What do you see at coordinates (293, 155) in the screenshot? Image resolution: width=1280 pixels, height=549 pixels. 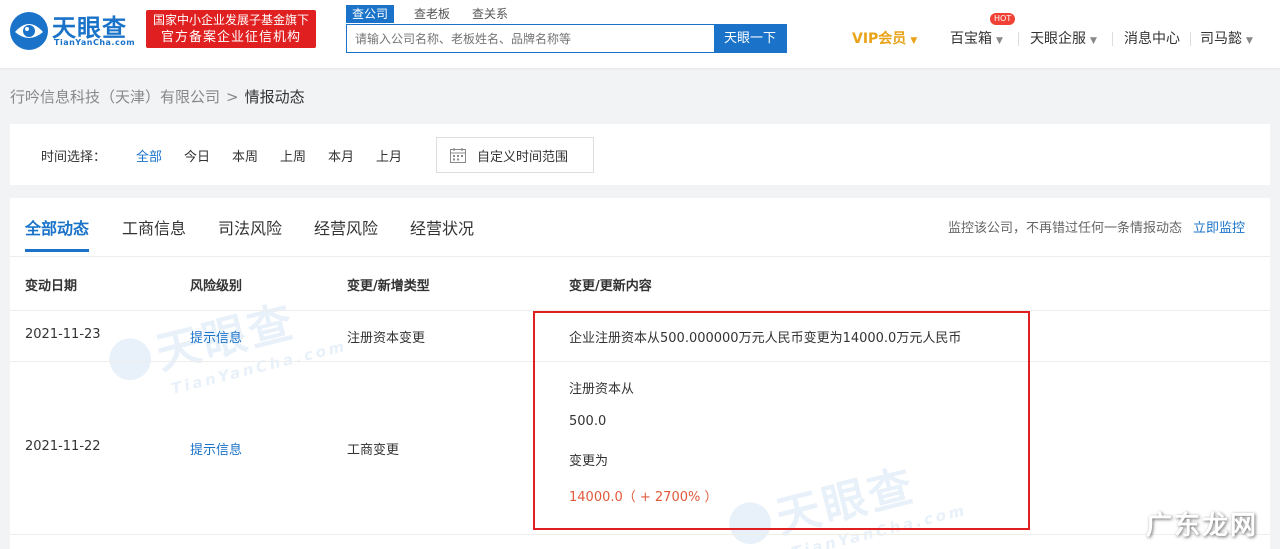 I see `time-option-last-week: 上周` at bounding box center [293, 155].